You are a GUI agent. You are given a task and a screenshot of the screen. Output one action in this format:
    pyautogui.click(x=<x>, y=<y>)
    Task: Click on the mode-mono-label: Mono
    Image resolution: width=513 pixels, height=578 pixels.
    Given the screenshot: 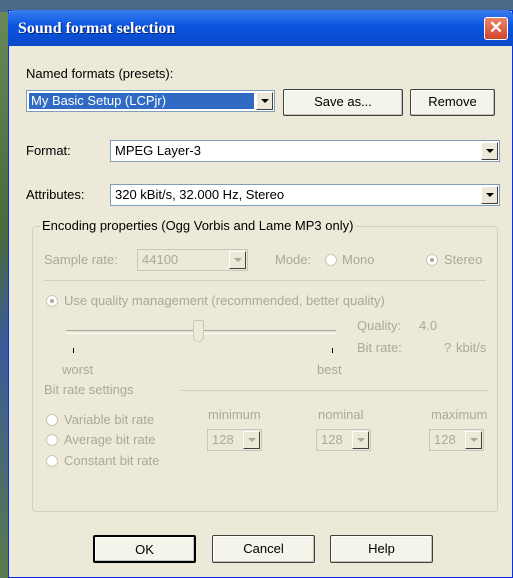 What is the action you would take?
    pyautogui.click(x=358, y=259)
    